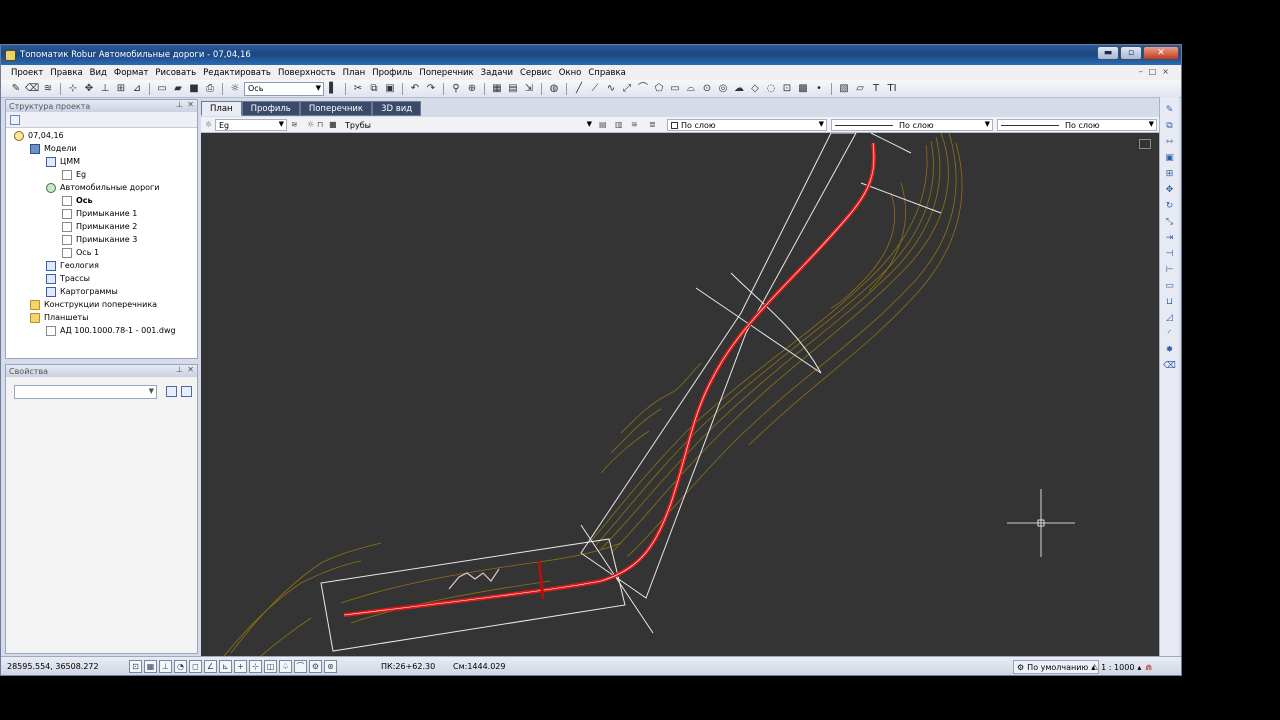 Image resolution: width=1280 pixels, height=720 pixels. What do you see at coordinates (659, 89) in the screenshot?
I see `polygon-icon: ⬠` at bounding box center [659, 89].